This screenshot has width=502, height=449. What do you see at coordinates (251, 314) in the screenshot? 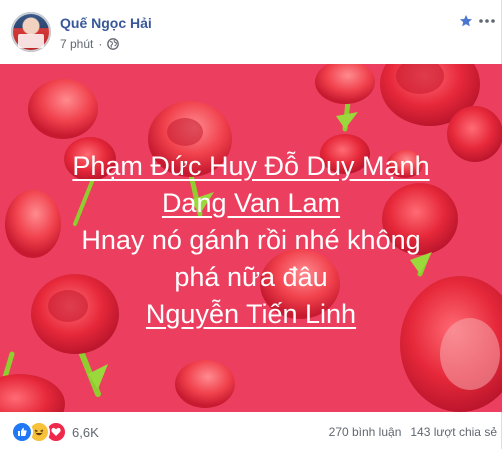
I see `tagged-line: Nguyễn Tiến Linh` at bounding box center [251, 314].